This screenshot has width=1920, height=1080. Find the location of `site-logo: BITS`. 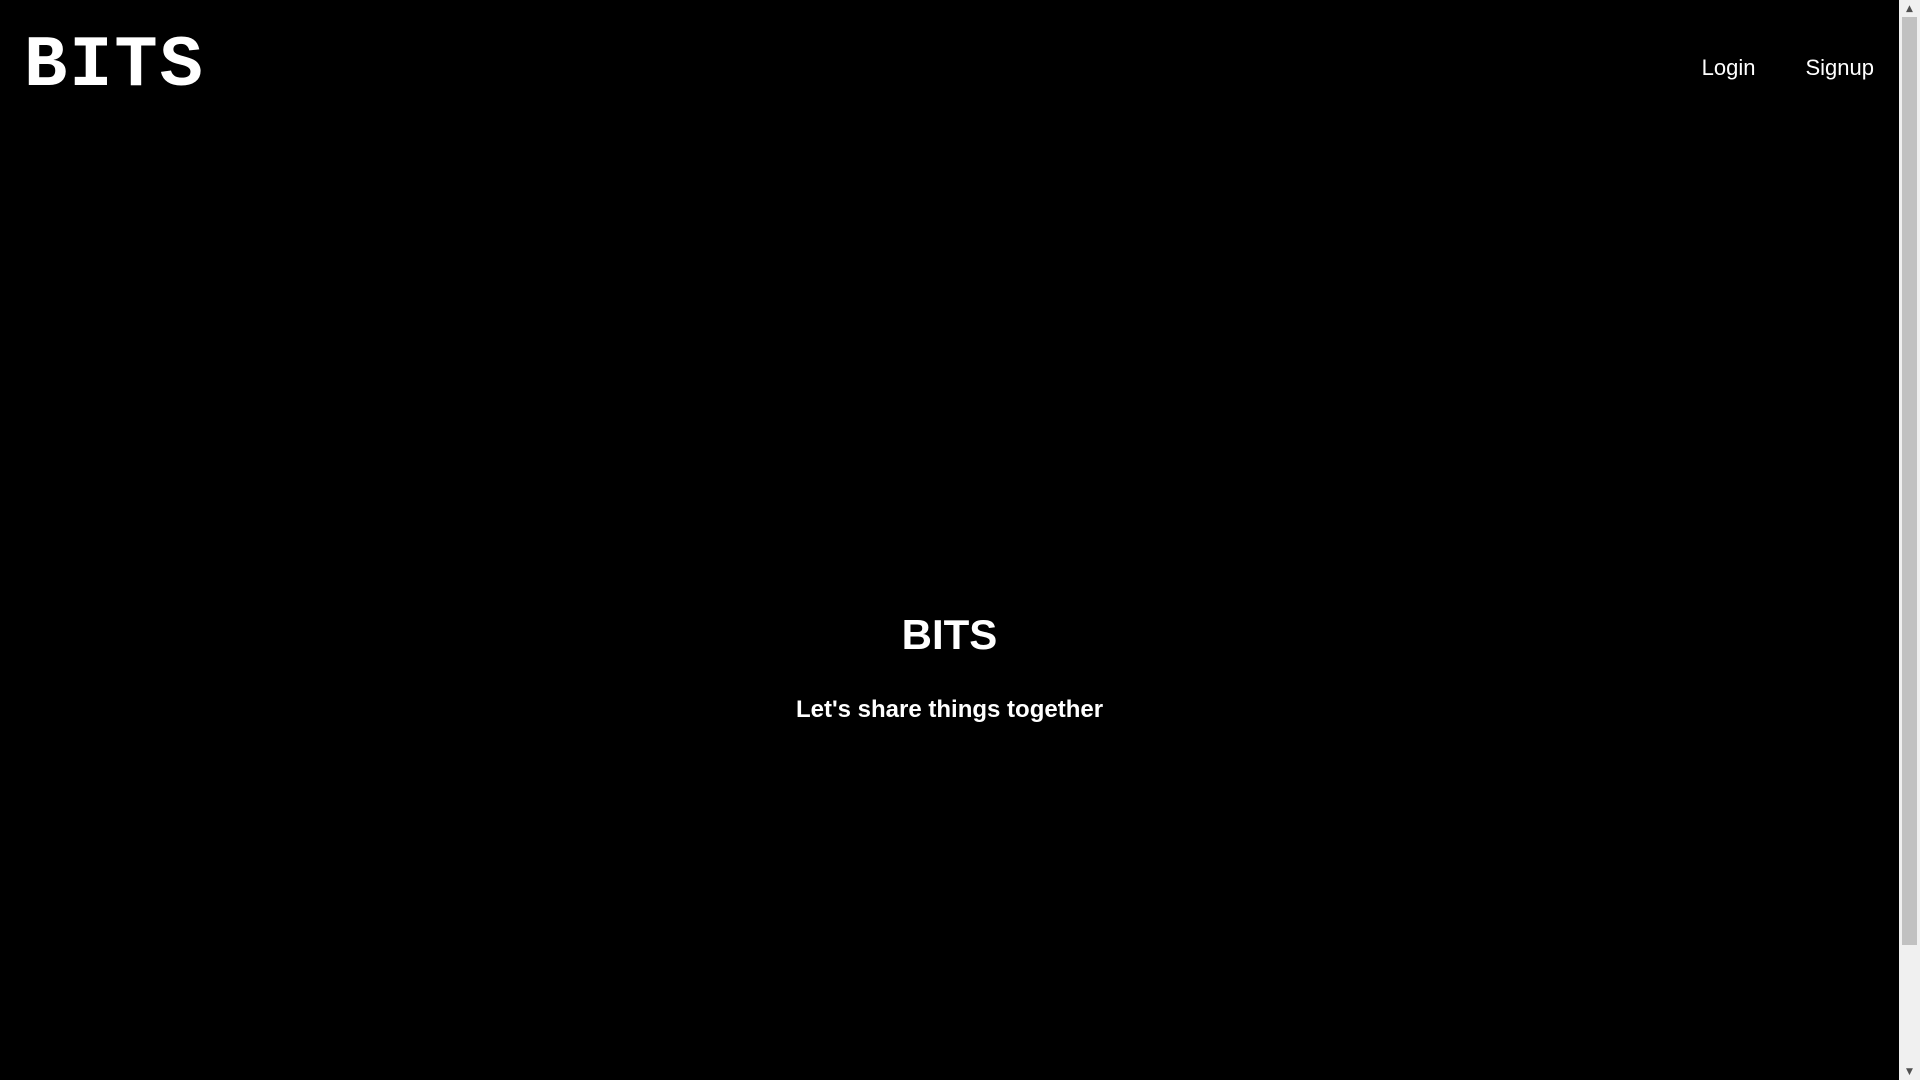

site-logo: BITS is located at coordinates (114, 66).